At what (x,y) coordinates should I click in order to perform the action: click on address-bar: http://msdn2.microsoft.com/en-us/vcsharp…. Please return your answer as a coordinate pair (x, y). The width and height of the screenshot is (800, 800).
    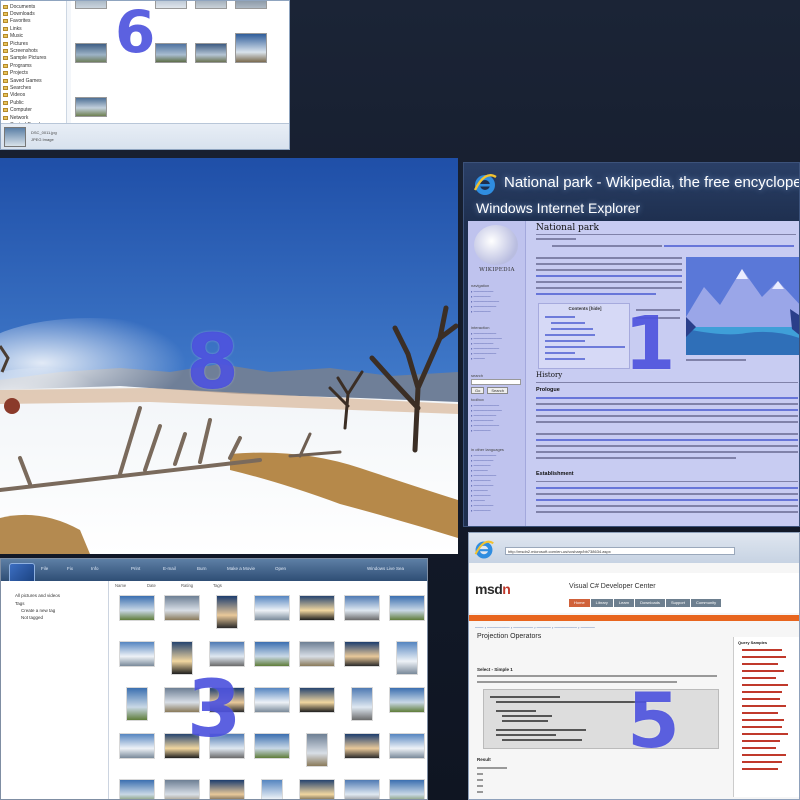
    Looking at the image, I should click on (620, 551).